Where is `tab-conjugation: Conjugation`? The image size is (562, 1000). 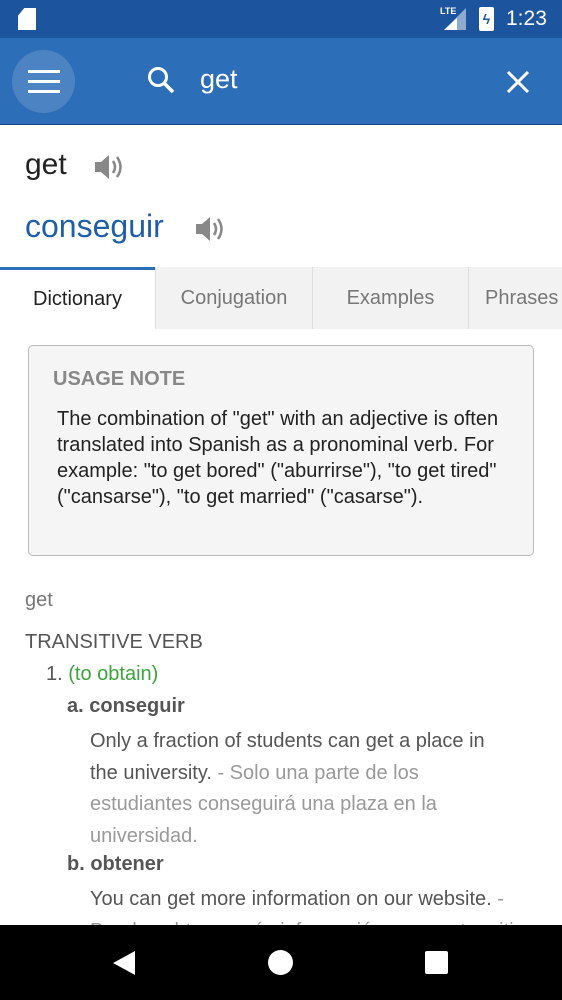 tab-conjugation: Conjugation is located at coordinates (233, 298).